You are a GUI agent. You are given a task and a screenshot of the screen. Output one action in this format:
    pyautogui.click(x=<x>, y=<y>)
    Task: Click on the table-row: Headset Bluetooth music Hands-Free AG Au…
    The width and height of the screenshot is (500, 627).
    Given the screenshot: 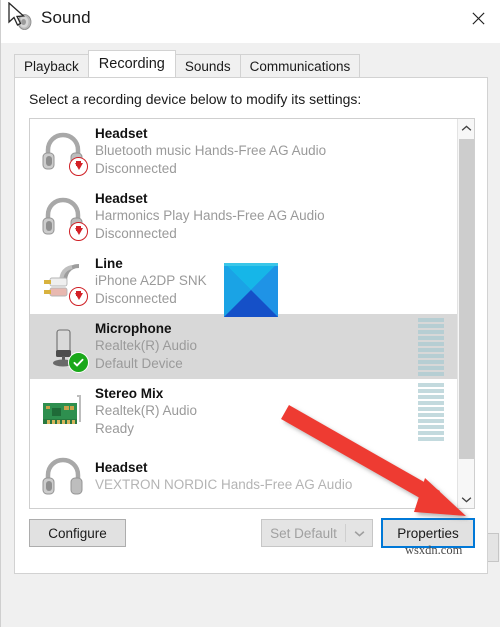 What is the action you would take?
    pyautogui.click(x=244, y=151)
    